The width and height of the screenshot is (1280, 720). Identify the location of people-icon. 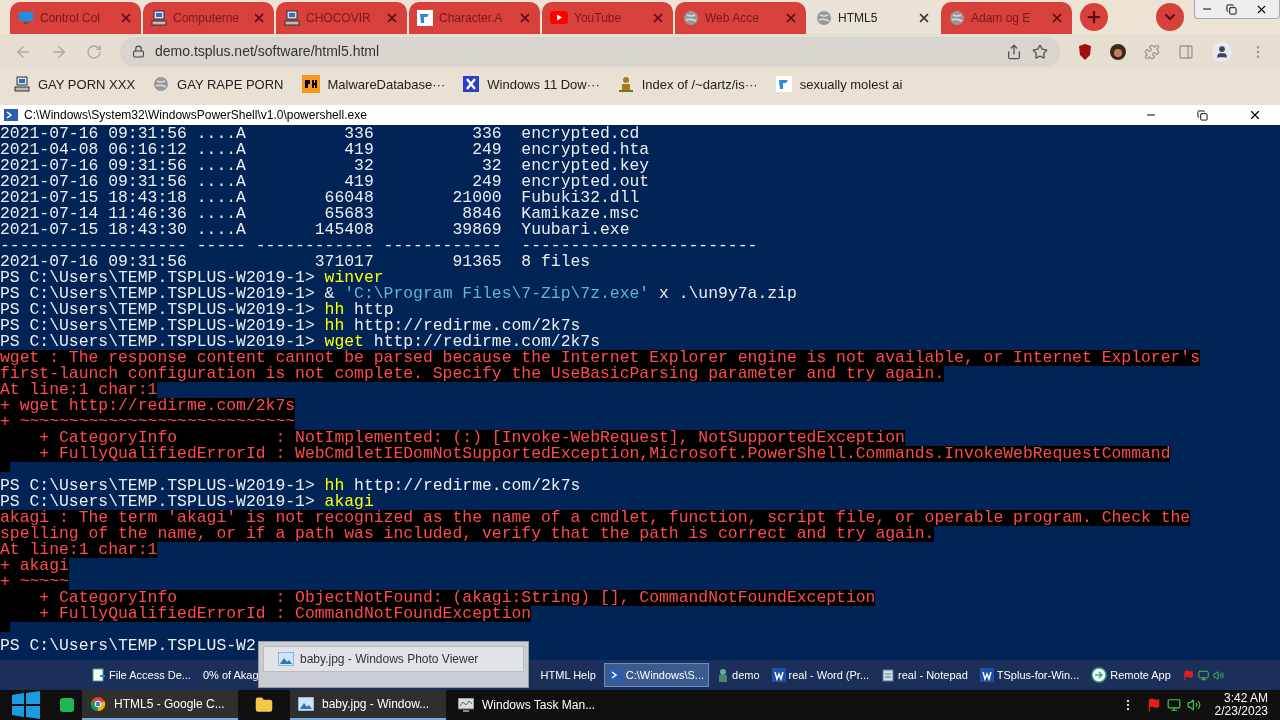
(625, 84).